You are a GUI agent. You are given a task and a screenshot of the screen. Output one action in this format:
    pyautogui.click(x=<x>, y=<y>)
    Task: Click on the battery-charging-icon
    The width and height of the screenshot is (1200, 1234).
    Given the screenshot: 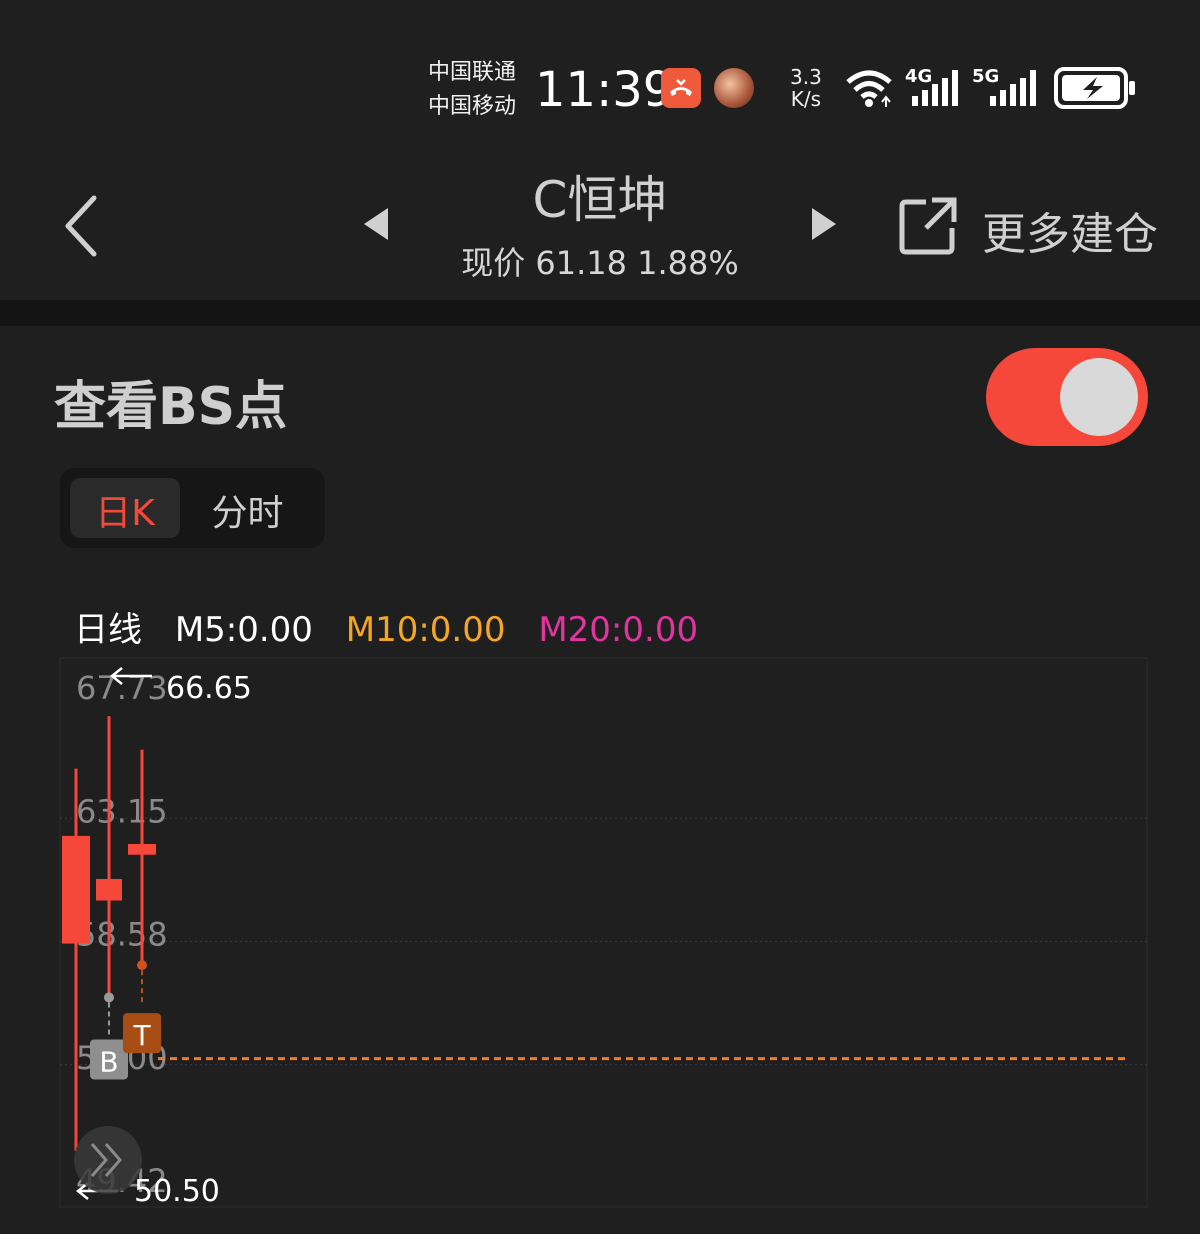 What is the action you would take?
    pyautogui.click(x=1094, y=88)
    